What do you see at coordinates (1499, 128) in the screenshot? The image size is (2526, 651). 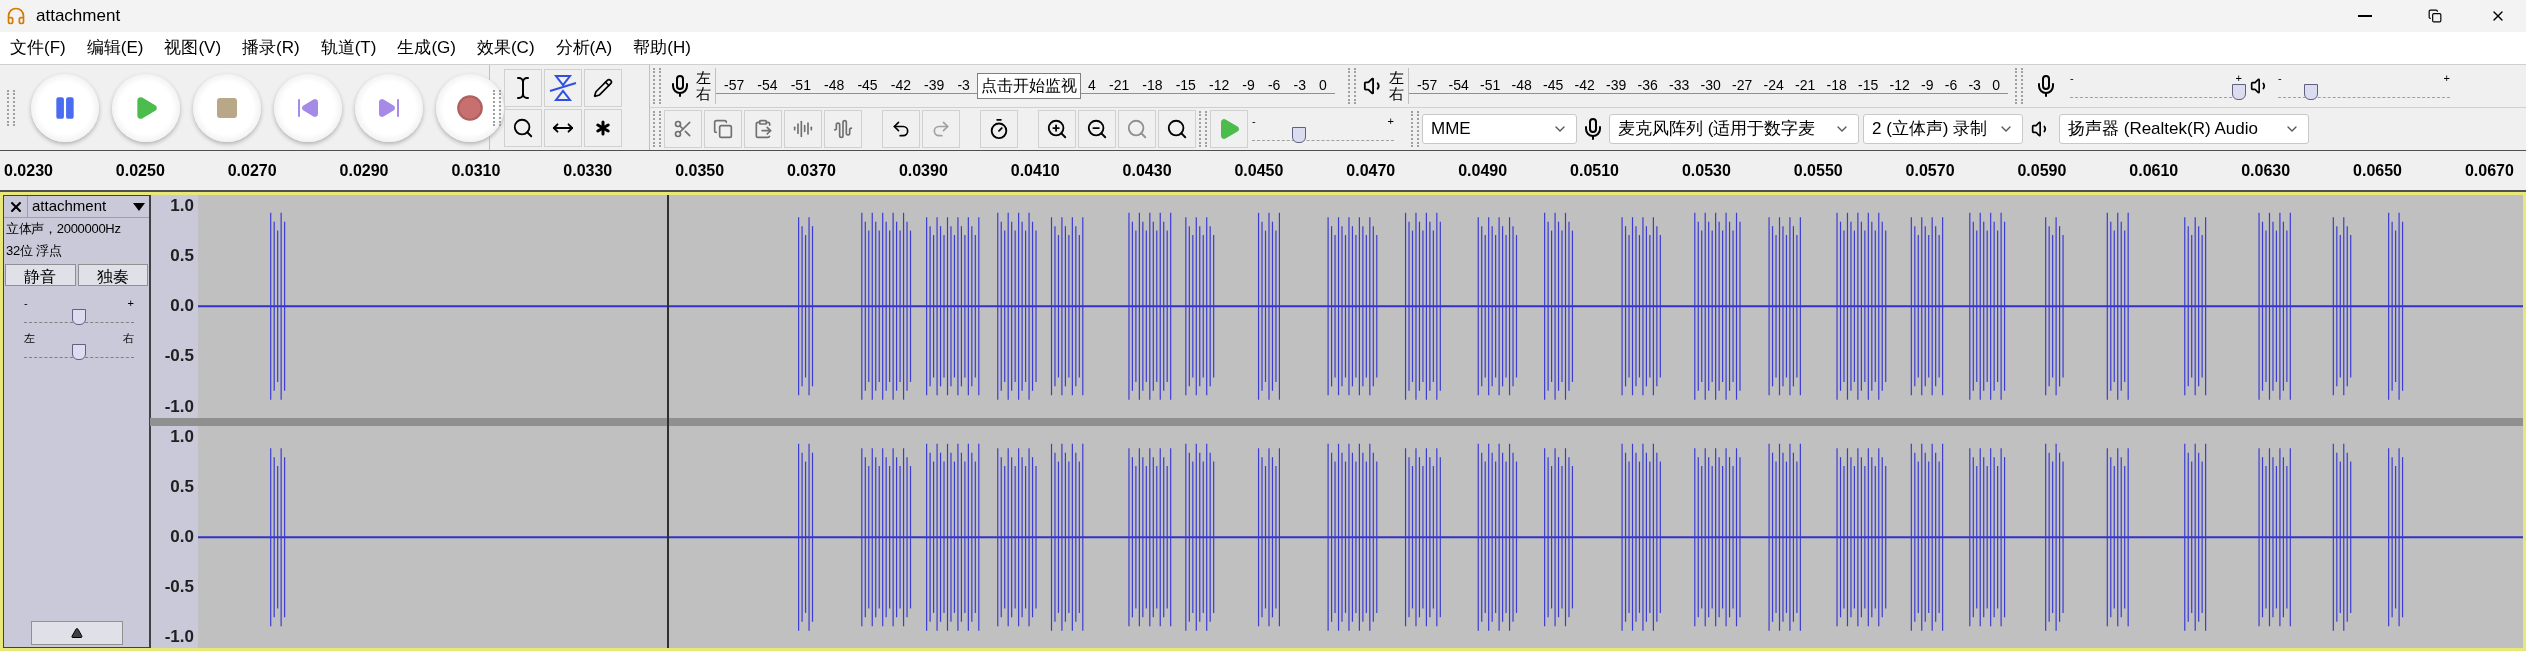 I see `device-dropdown: MME` at bounding box center [1499, 128].